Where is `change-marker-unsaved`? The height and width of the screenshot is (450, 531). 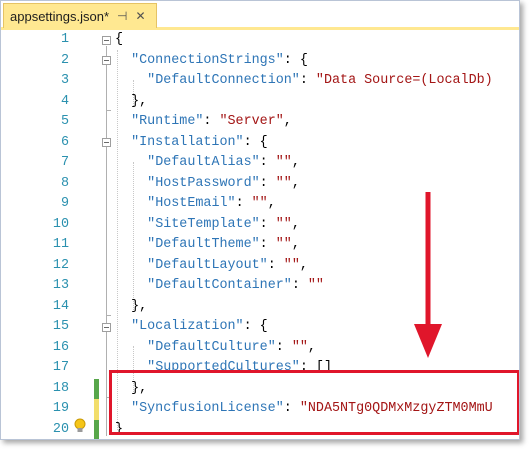 change-marker-unsaved is located at coordinates (96, 409).